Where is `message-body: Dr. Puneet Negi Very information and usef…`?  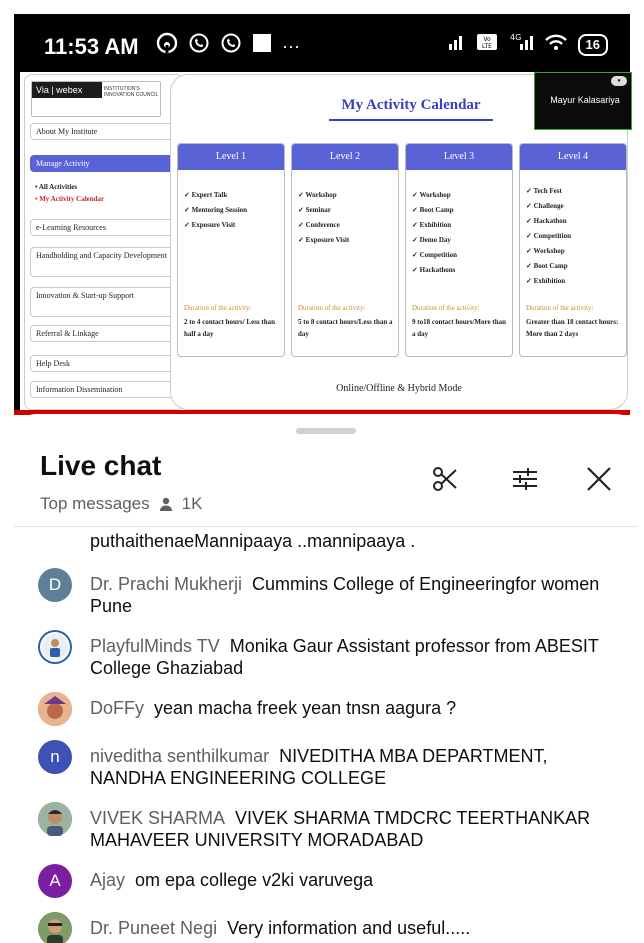 message-body: Dr. Puneet Negi Very information and usef… is located at coordinates (280, 927).